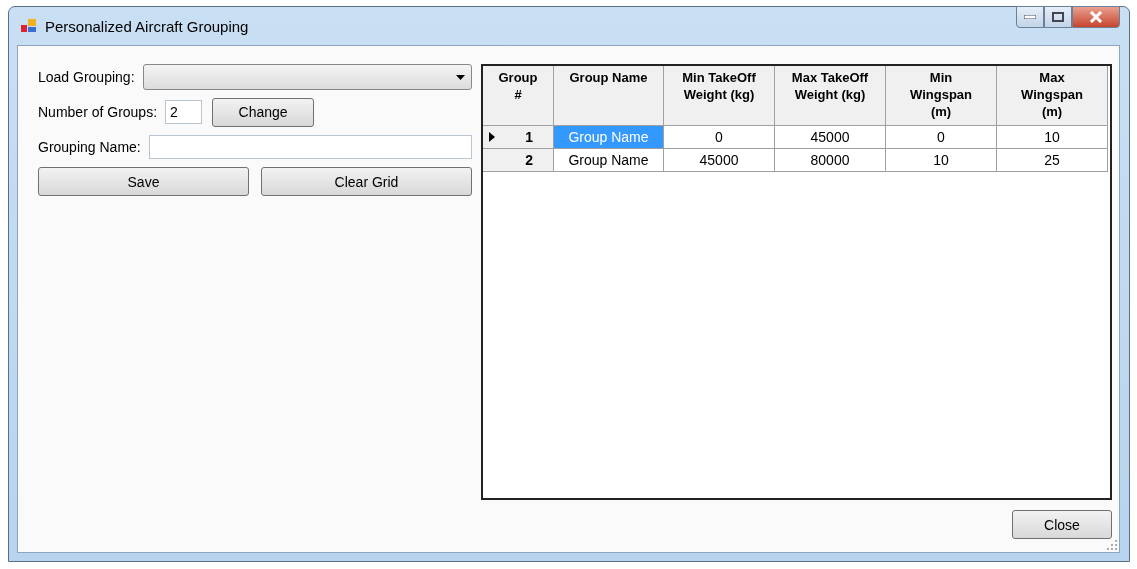  Describe the element at coordinates (518, 137) in the screenshot. I see `row-header: 1` at that location.